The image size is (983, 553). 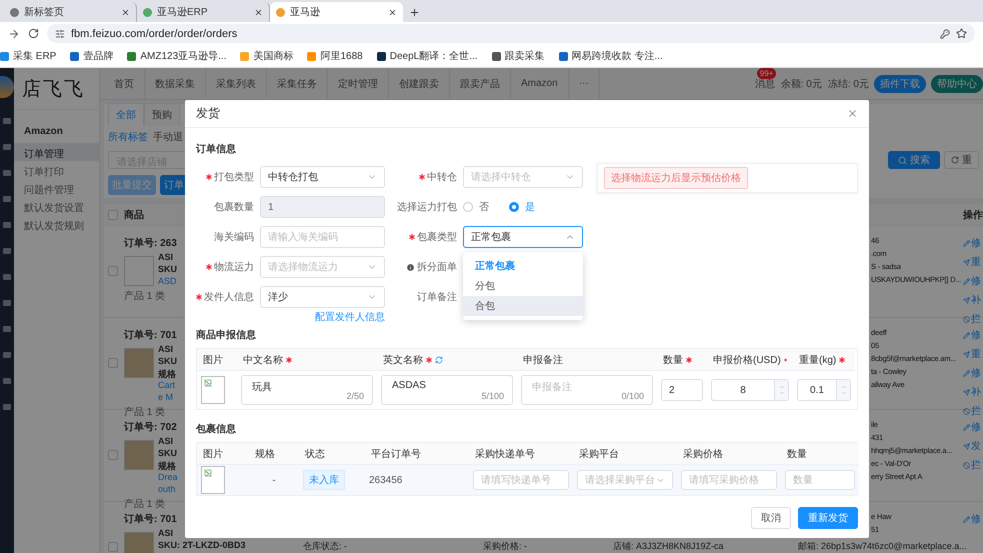 I want to click on radio-option: 是, so click(x=522, y=207).